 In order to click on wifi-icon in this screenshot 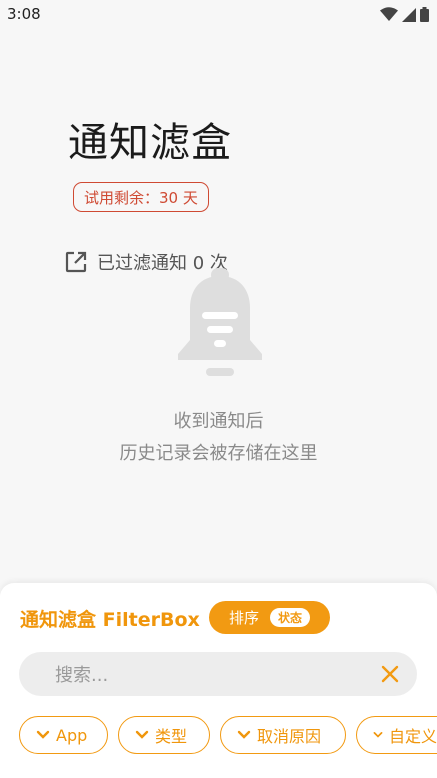, I will do `click(389, 14)`.